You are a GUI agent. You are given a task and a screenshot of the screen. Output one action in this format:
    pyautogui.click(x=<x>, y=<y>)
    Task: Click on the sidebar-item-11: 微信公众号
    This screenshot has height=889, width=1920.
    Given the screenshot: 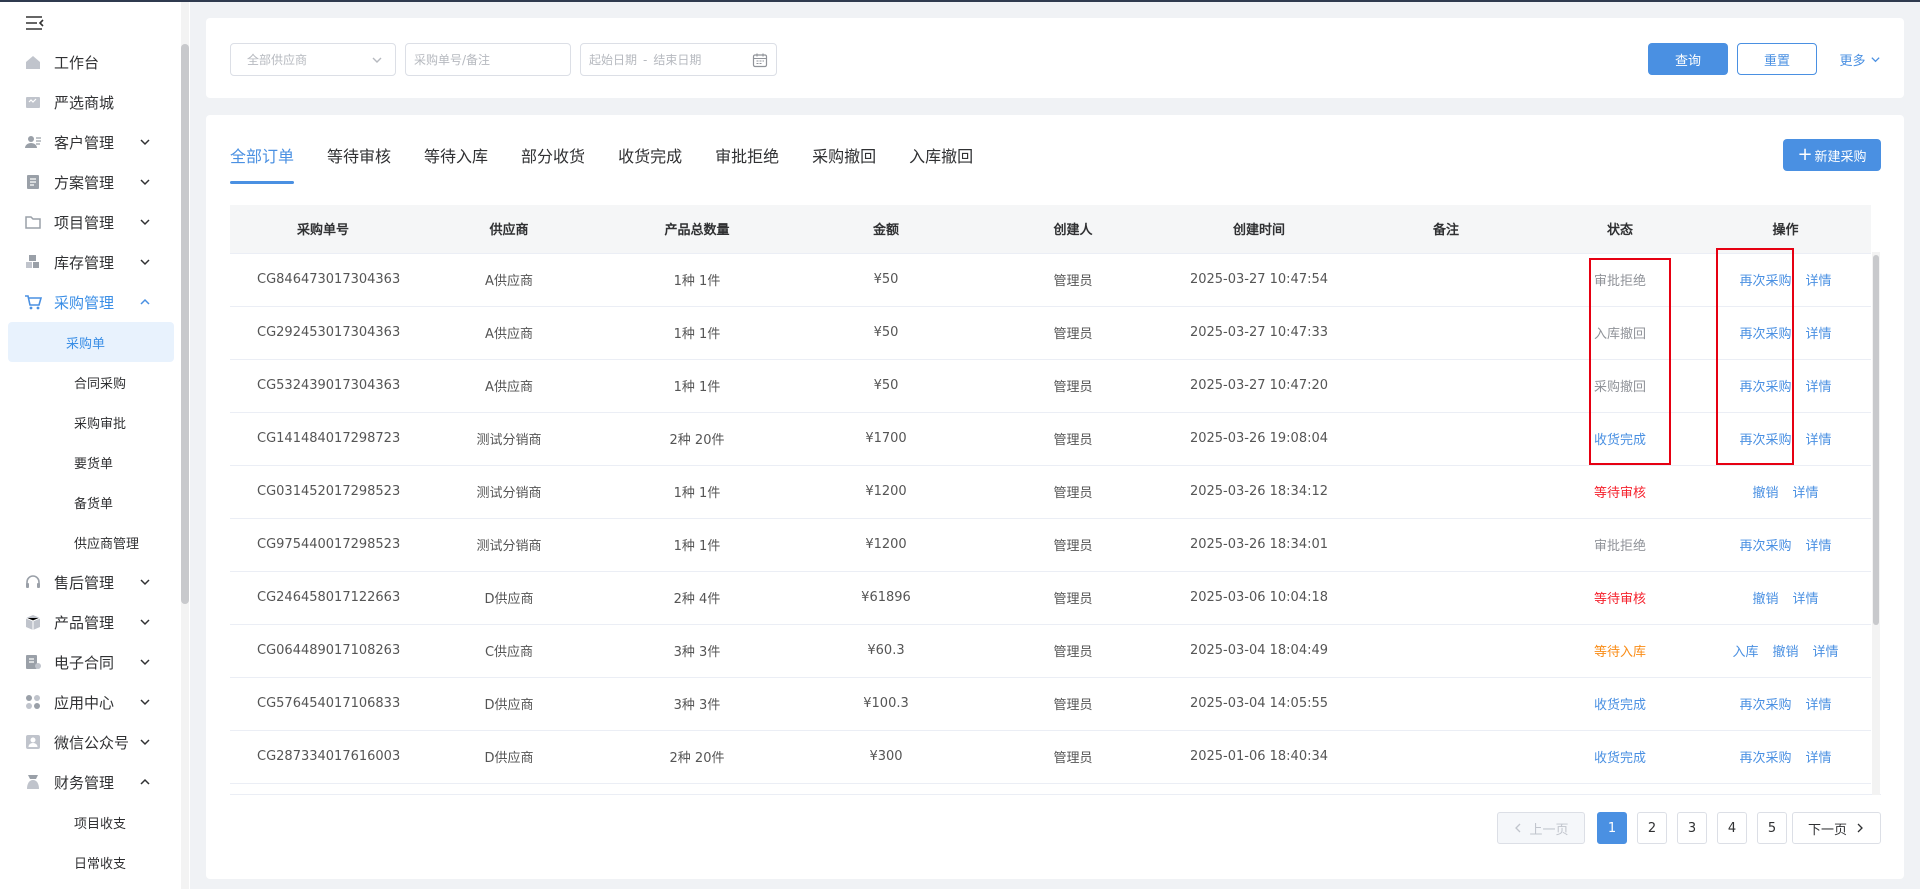 What is the action you would take?
    pyautogui.click(x=91, y=742)
    